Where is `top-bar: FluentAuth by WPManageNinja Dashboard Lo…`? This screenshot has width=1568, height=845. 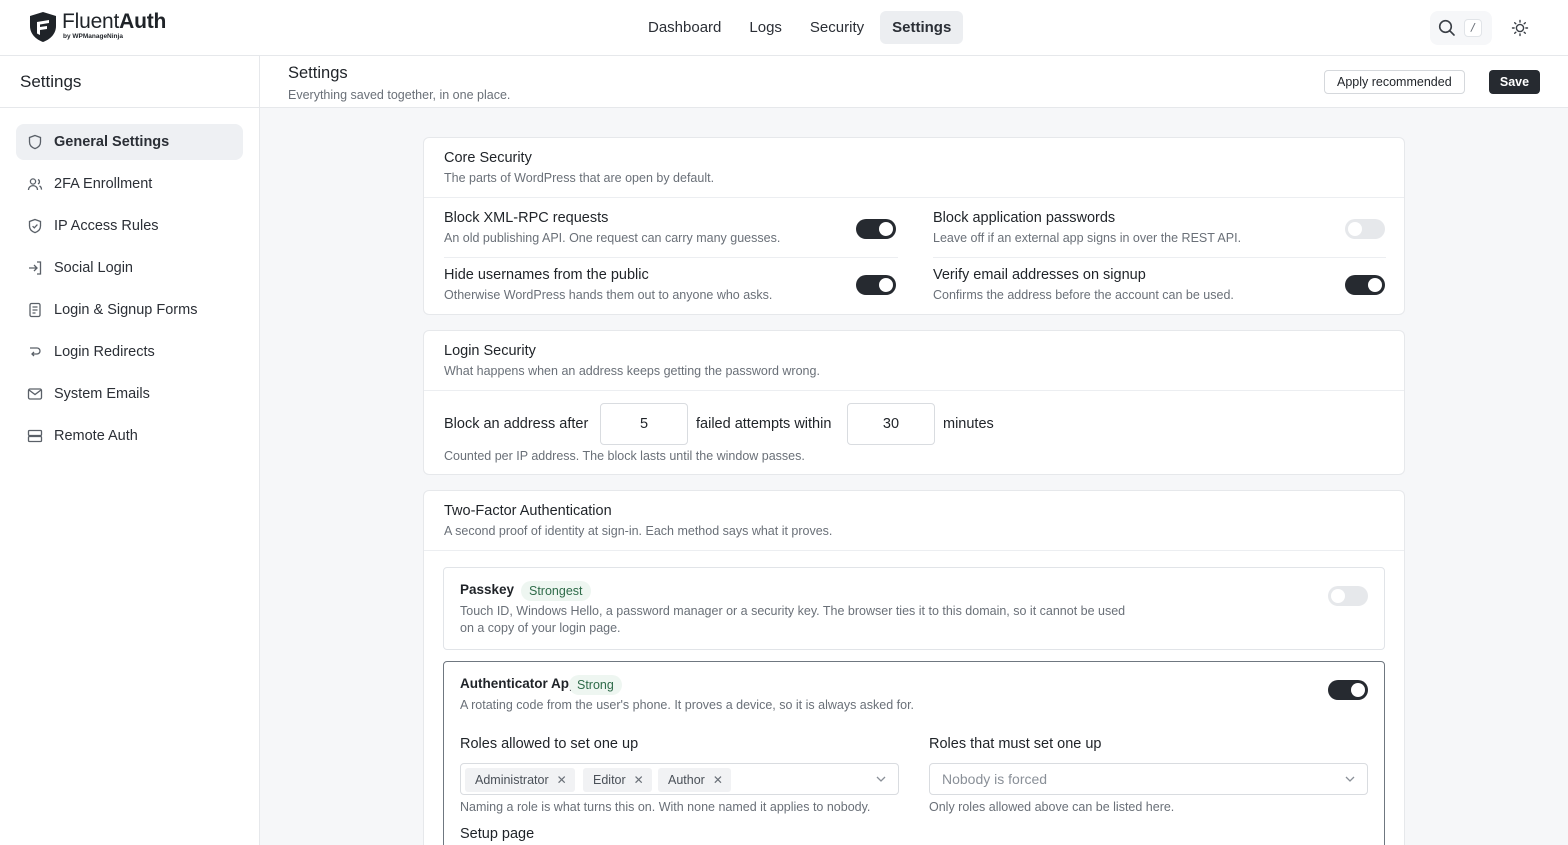
top-bar: FluentAuth by WPManageNinja Dashboard Lo… is located at coordinates (784, 28).